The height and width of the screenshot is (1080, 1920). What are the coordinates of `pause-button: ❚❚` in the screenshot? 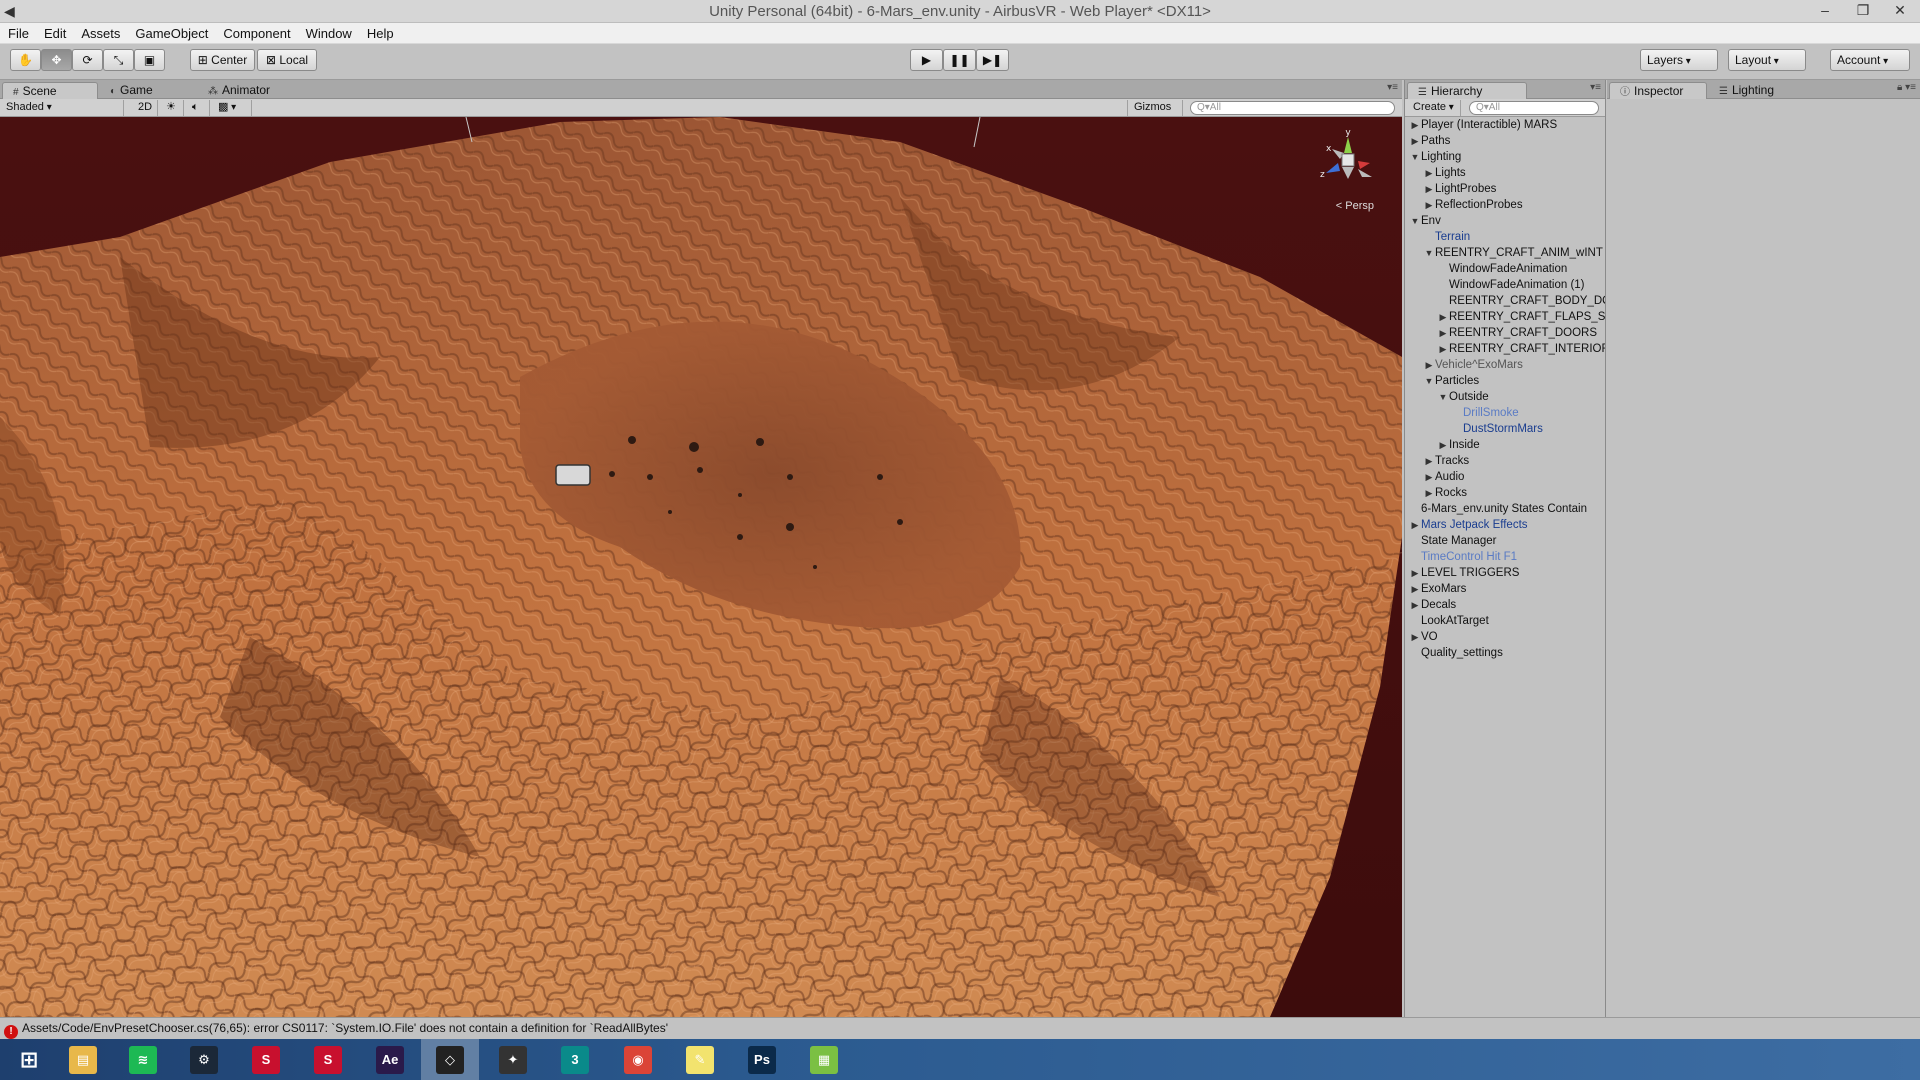 It's located at (959, 60).